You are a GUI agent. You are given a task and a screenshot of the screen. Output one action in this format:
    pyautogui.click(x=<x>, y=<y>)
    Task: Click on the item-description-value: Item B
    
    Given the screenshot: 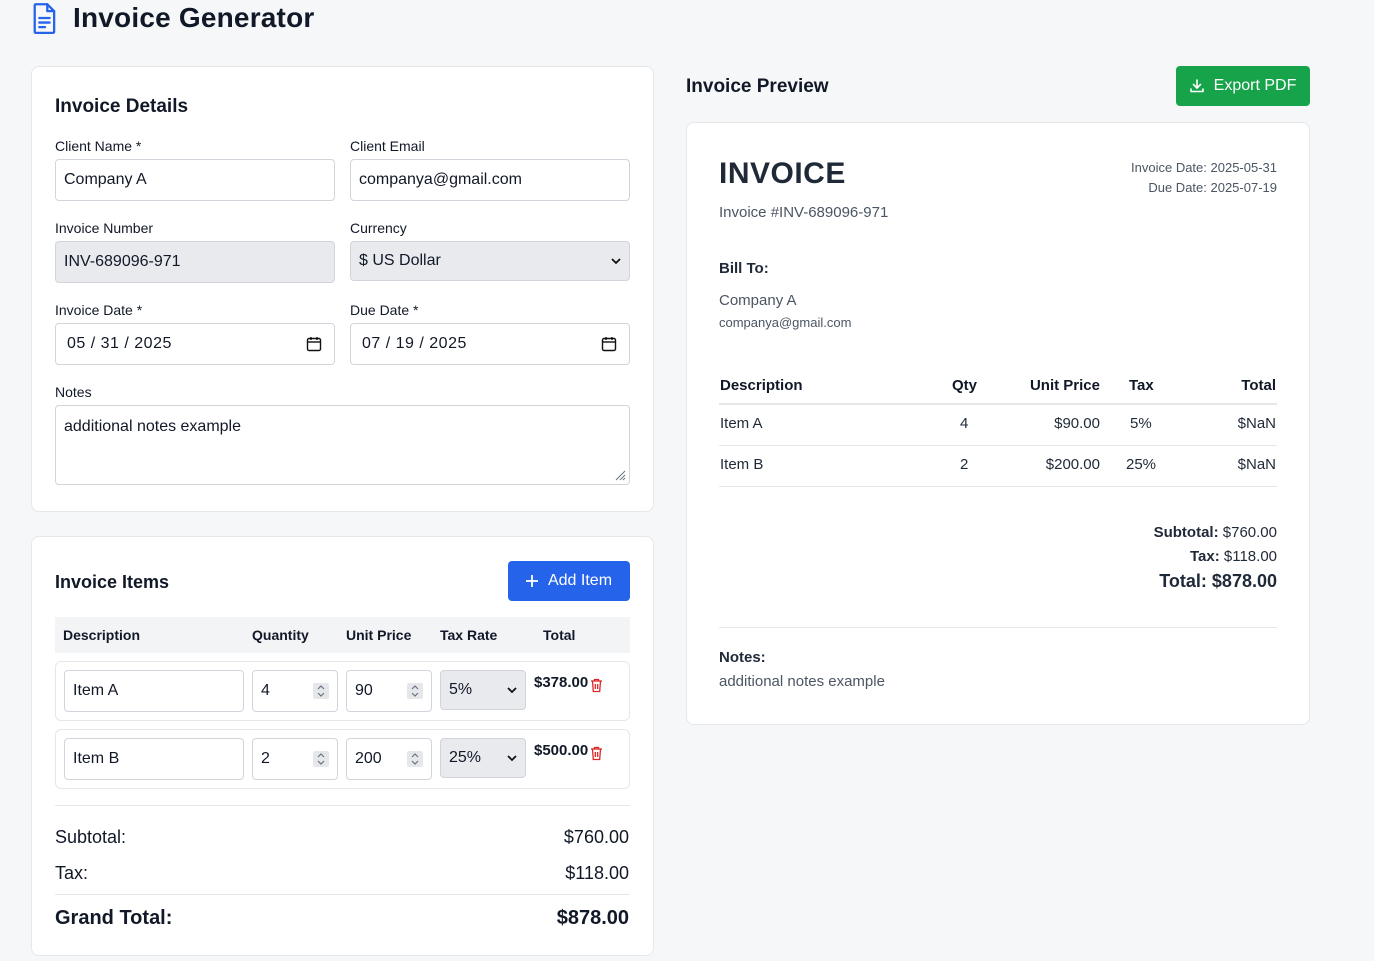 What is the action you would take?
    pyautogui.click(x=96, y=758)
    